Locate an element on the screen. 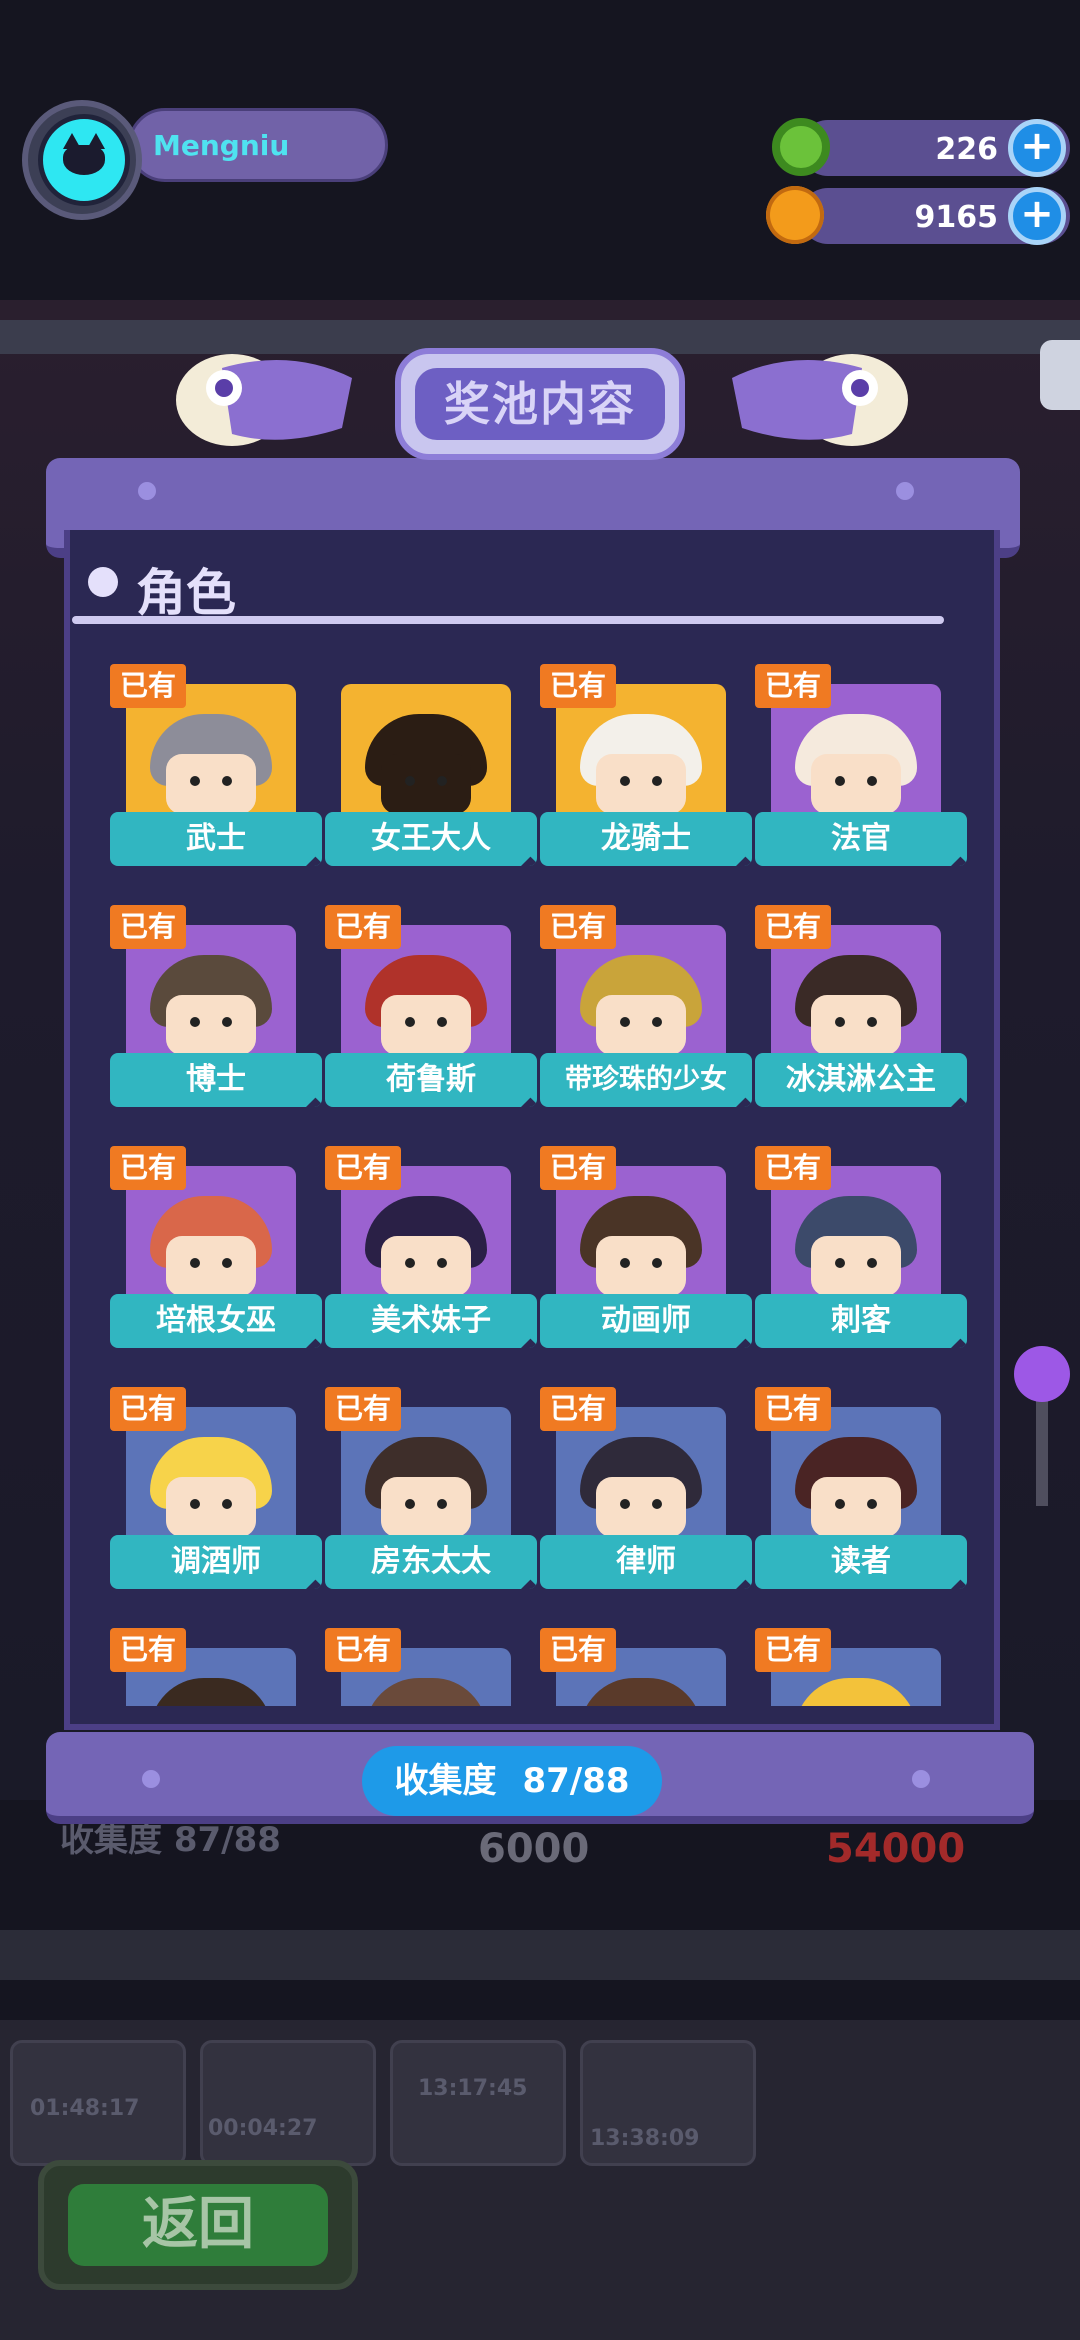 The image size is (1080, 2340). character-name: 美术妹子 is located at coordinates (431, 1321).